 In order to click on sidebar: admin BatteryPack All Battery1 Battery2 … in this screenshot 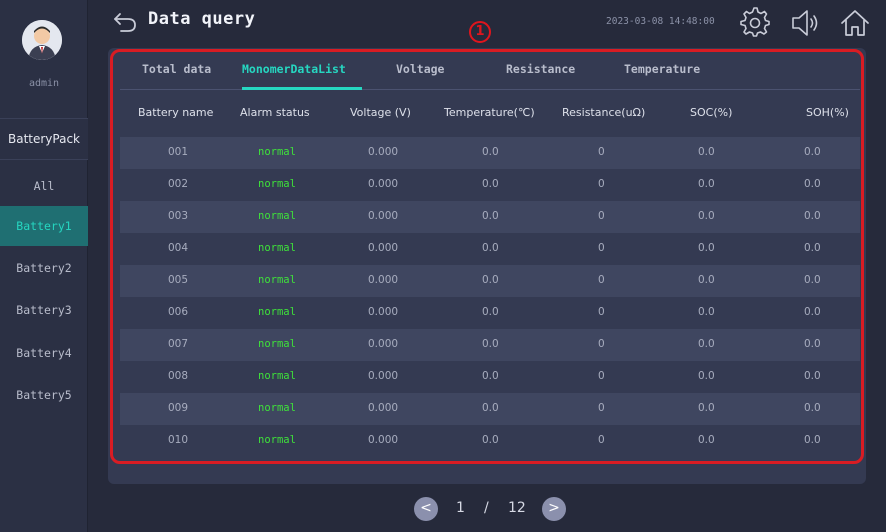, I will do `click(44, 266)`.